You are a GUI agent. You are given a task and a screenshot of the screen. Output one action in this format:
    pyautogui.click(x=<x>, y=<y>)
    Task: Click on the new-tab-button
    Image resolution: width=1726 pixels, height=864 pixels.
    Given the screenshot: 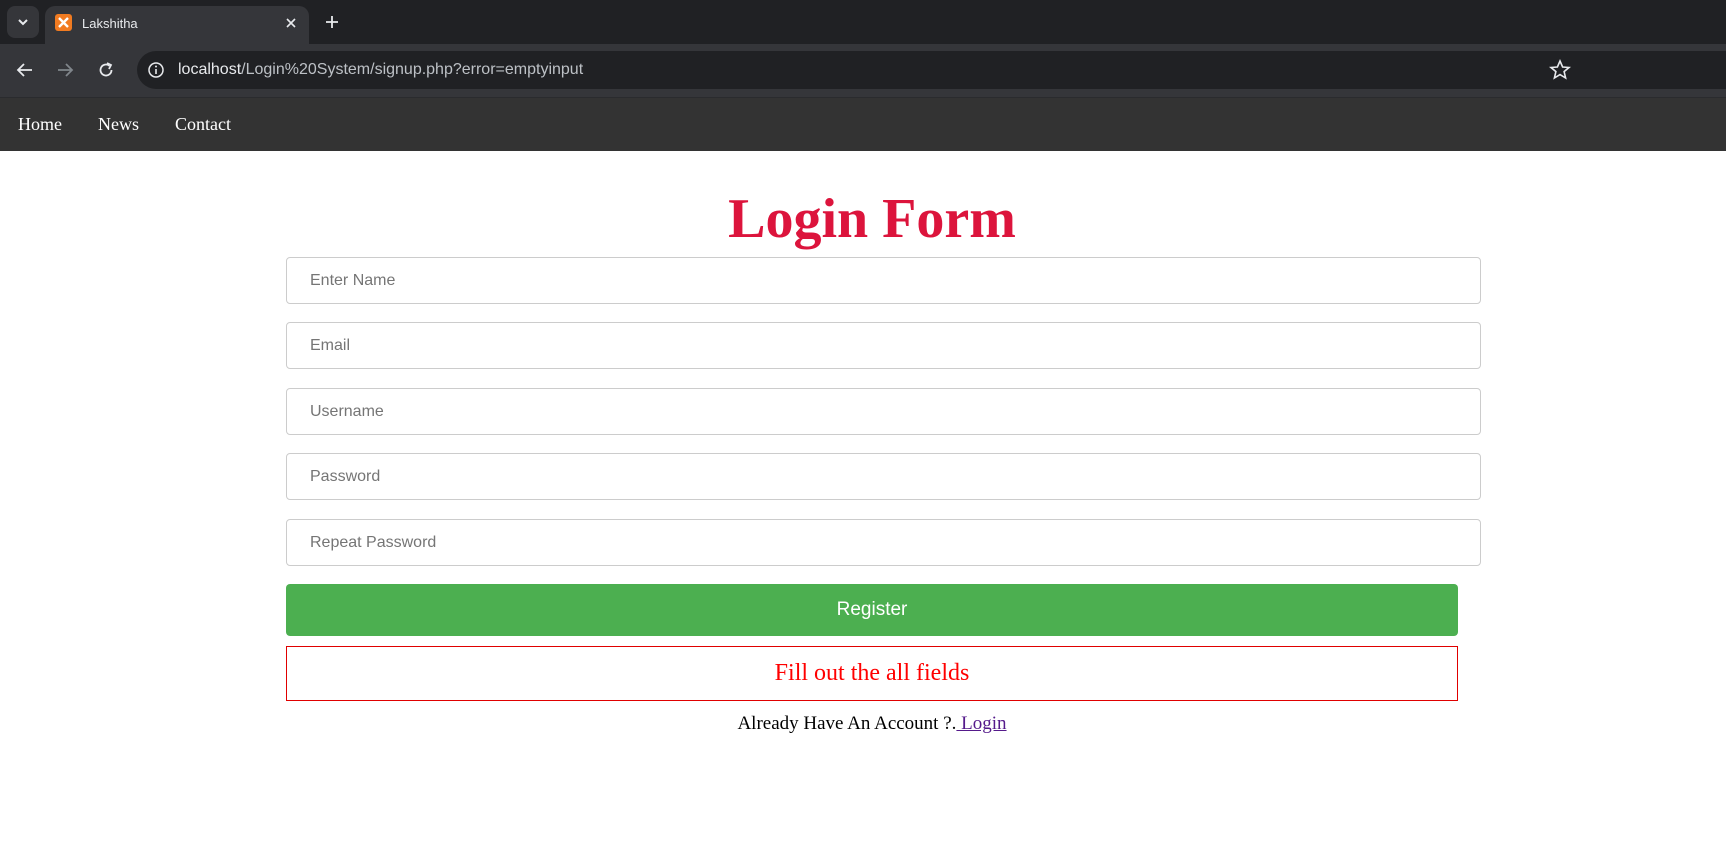 What is the action you would take?
    pyautogui.click(x=332, y=22)
    